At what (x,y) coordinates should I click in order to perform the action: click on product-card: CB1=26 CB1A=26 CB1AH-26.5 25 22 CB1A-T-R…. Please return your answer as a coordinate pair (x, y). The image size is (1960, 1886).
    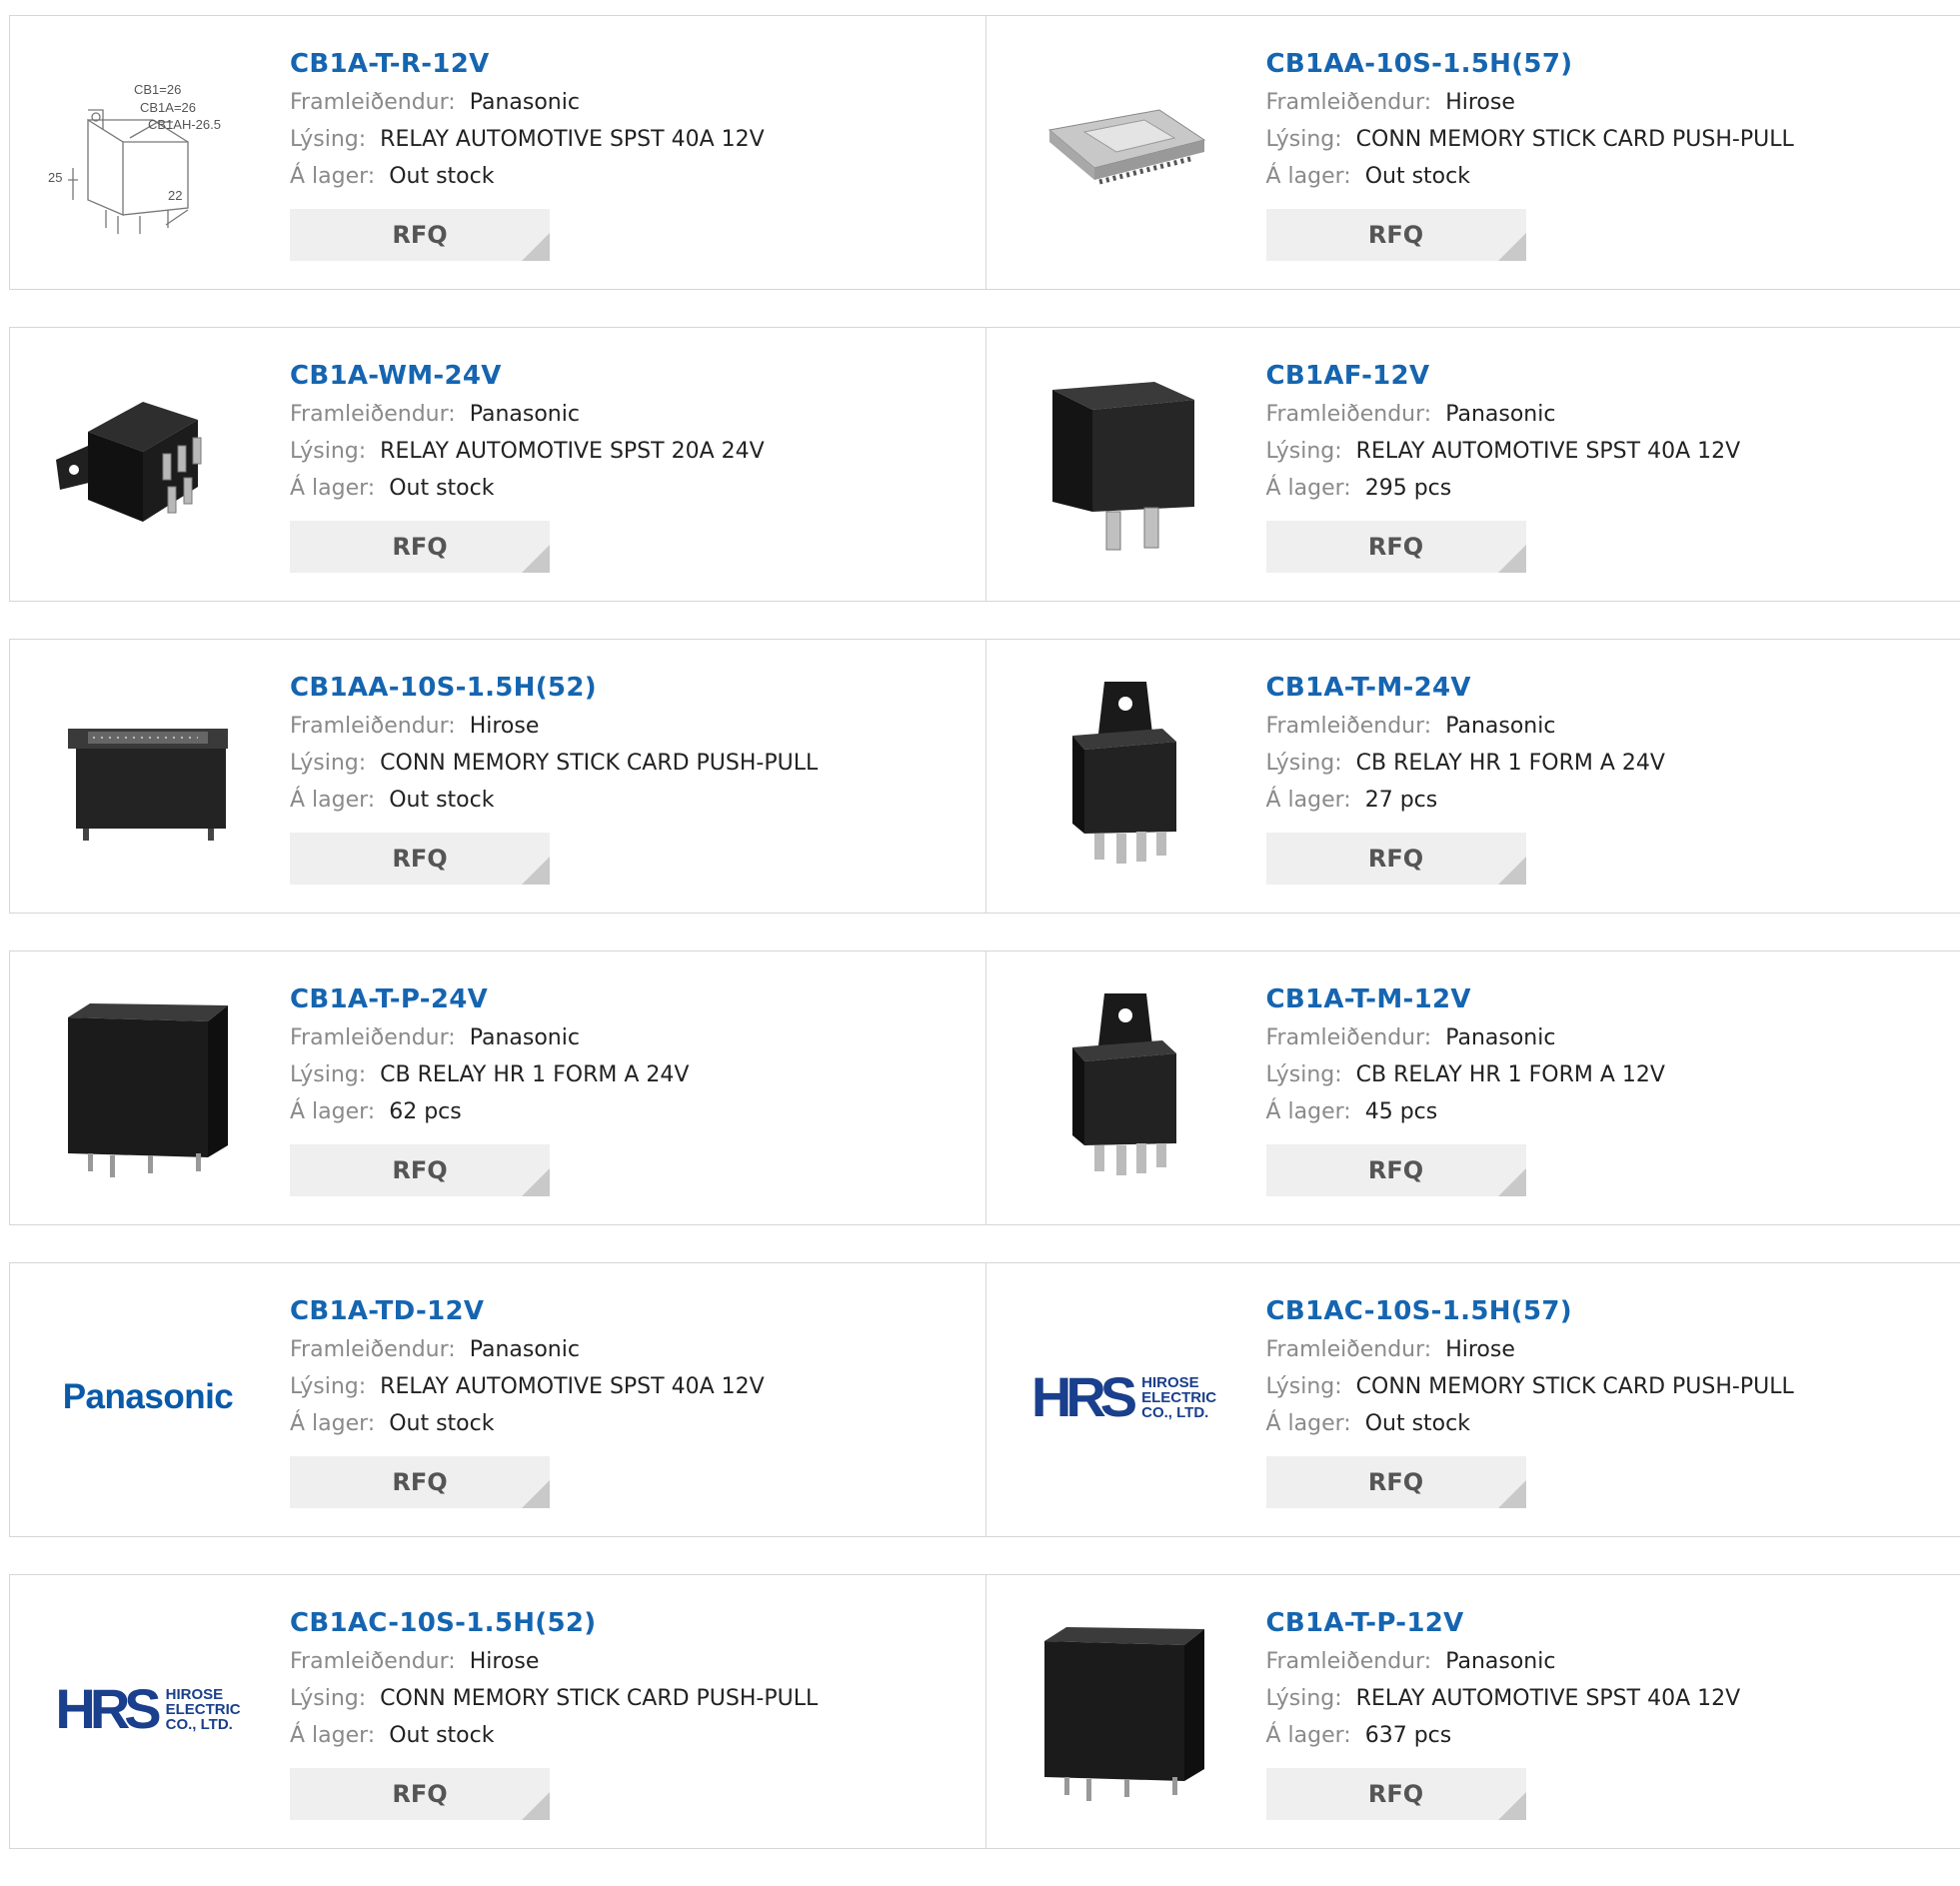
    Looking at the image, I should click on (498, 152).